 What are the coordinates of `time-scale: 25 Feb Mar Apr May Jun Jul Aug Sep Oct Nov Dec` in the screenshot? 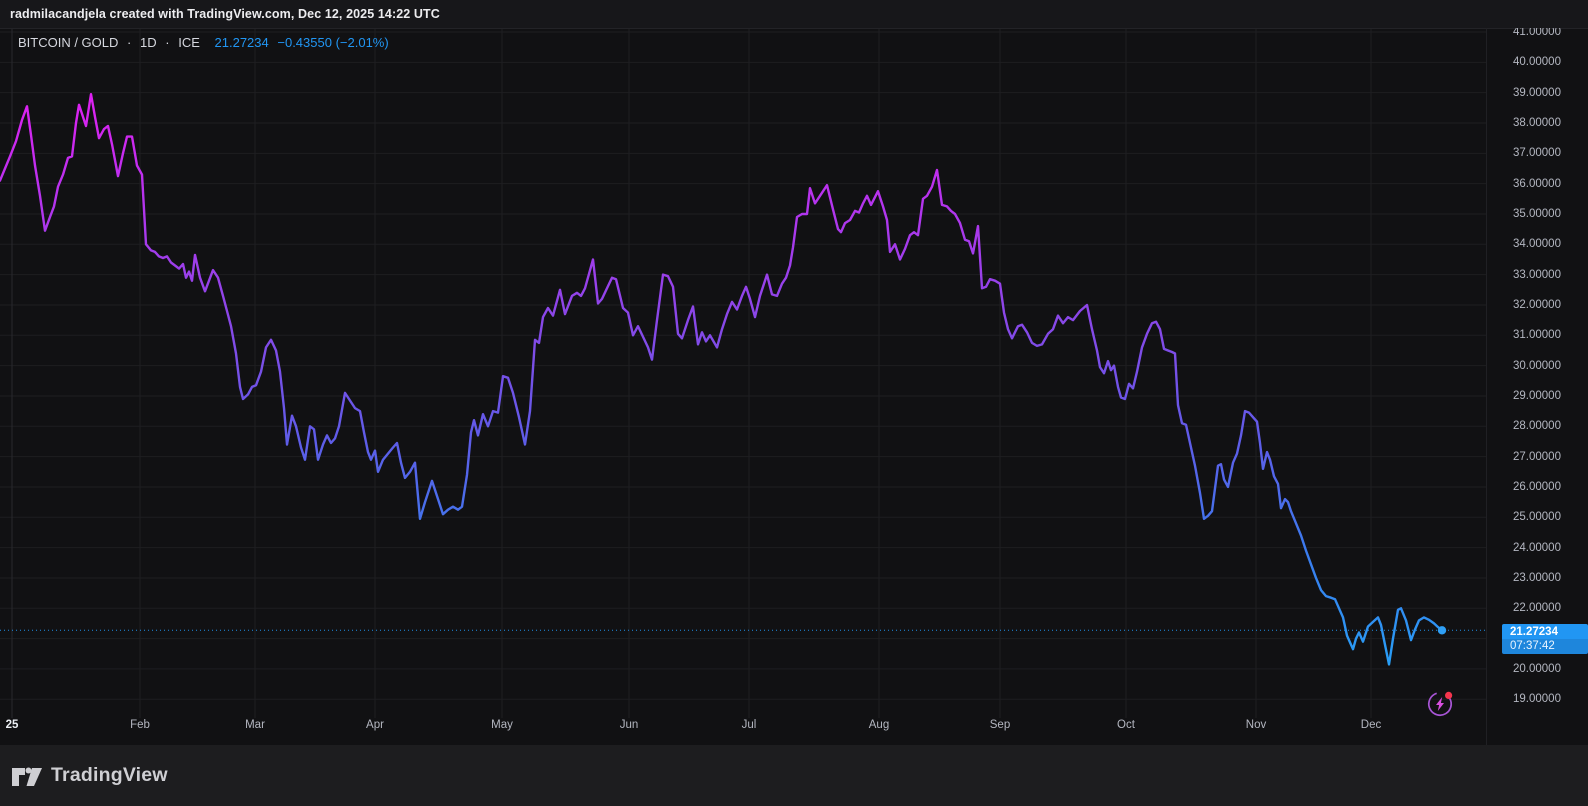 It's located at (743, 728).